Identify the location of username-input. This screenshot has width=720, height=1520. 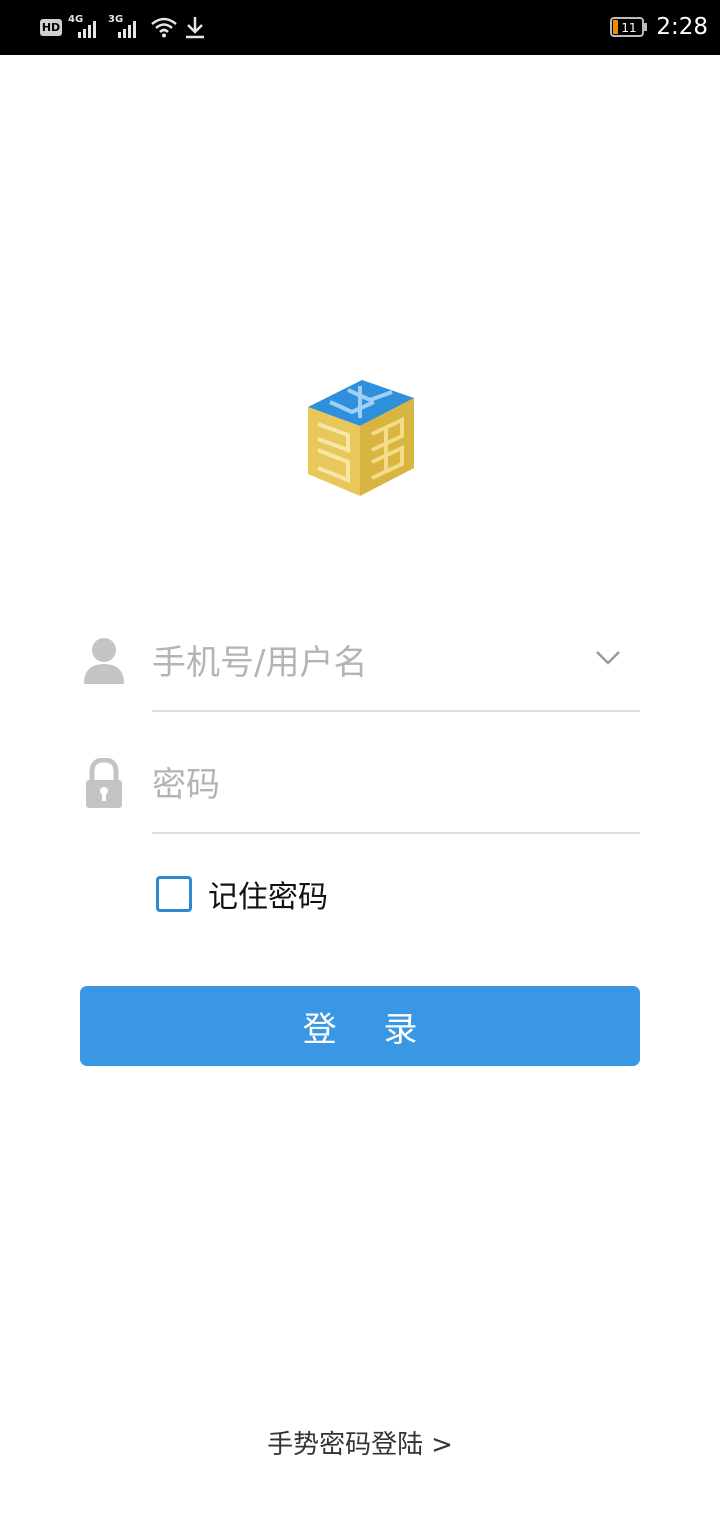
(362, 663).